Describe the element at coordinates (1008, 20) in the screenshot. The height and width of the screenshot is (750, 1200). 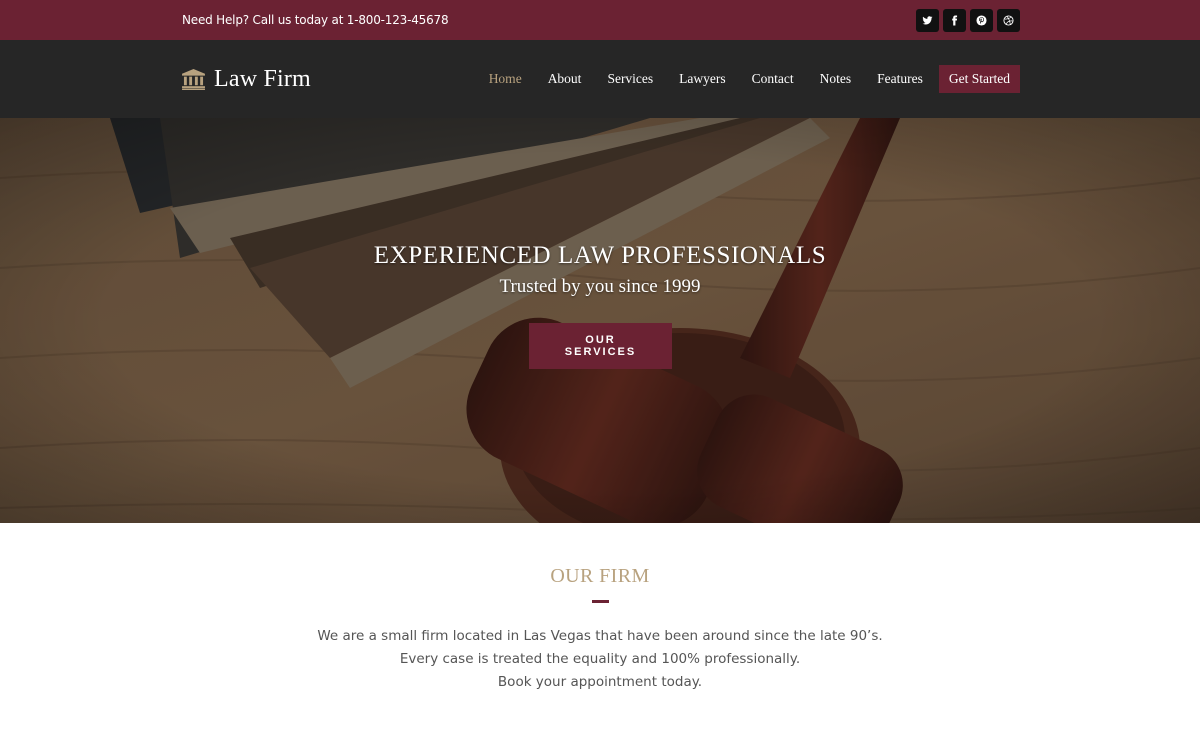
I see `dribbble-icon` at that location.